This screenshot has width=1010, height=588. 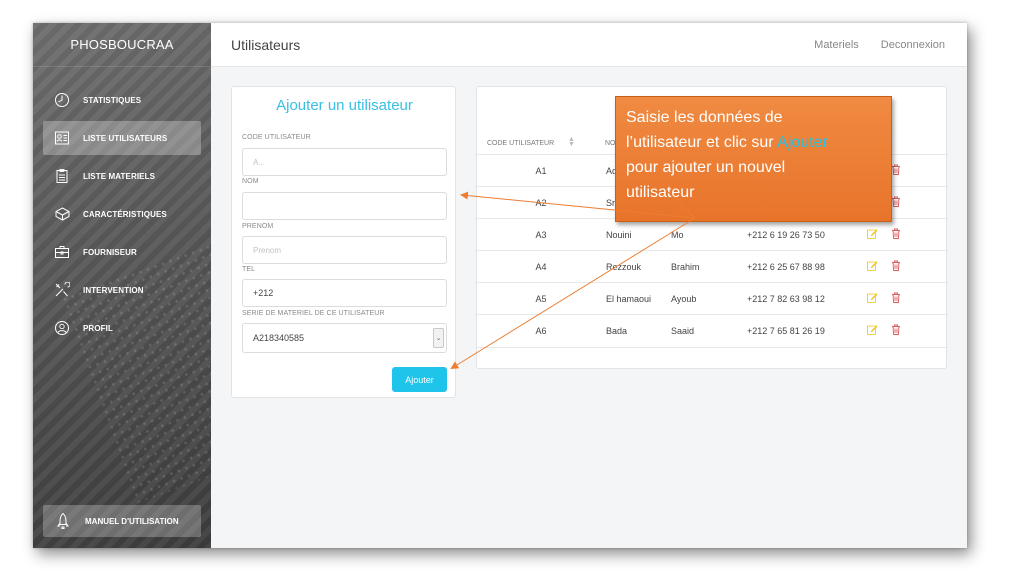 What do you see at coordinates (541, 267) in the screenshot?
I see `cell-code: A4` at bounding box center [541, 267].